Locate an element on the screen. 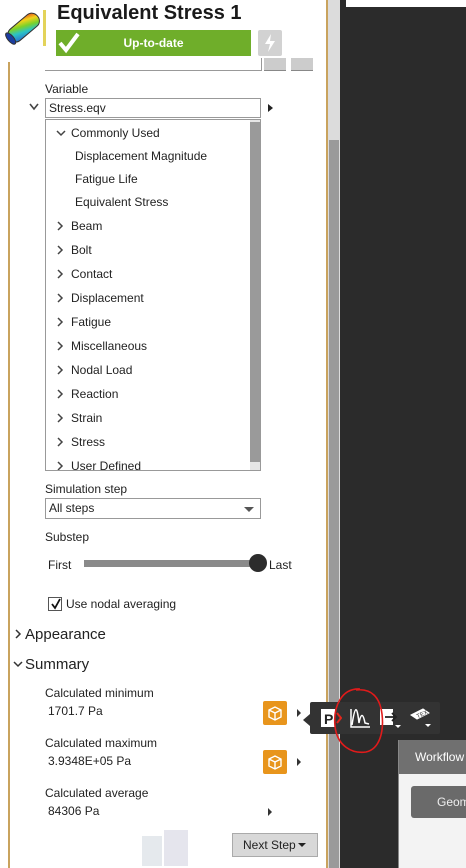  slider-last-label: Last is located at coordinates (280, 565).